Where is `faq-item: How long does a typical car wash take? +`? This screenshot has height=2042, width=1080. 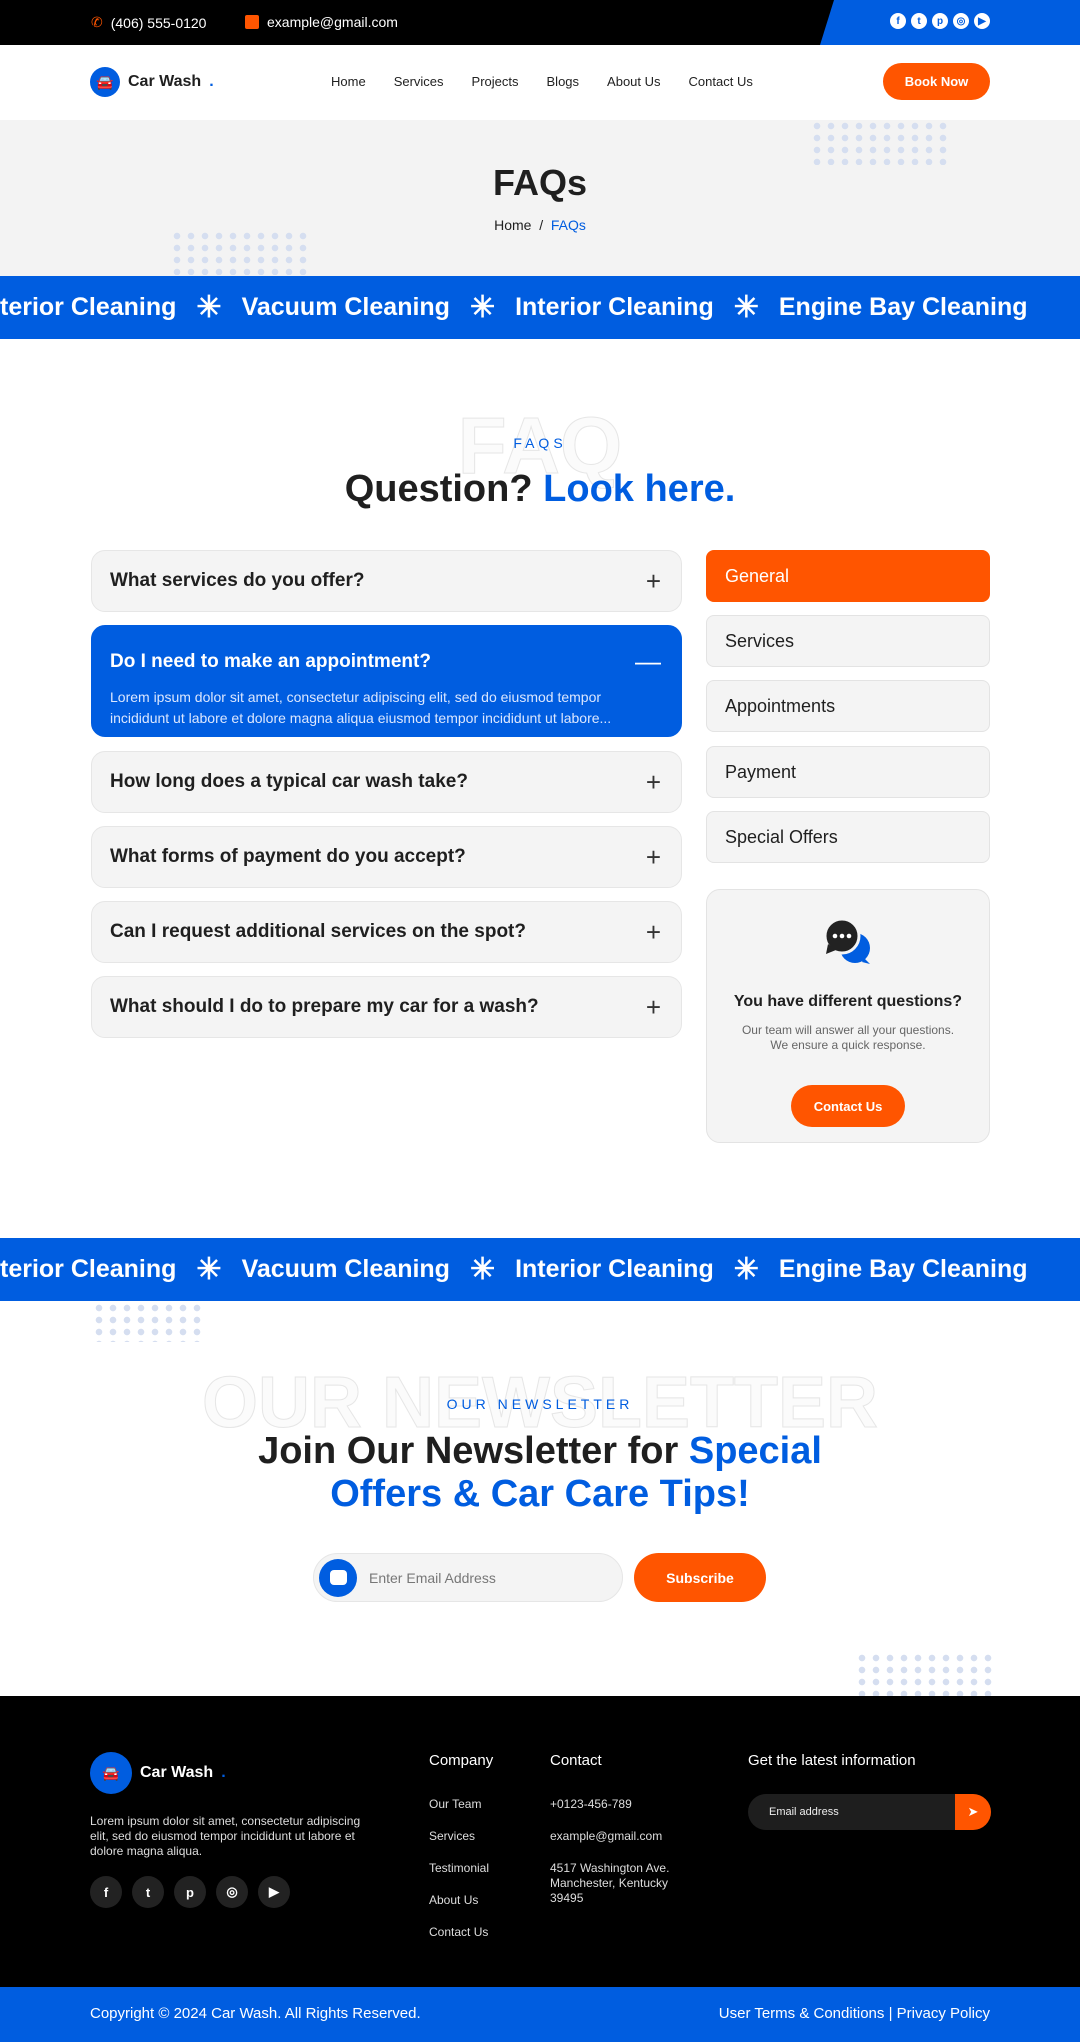
faq-item: How long does a typical car wash take? + is located at coordinates (386, 782).